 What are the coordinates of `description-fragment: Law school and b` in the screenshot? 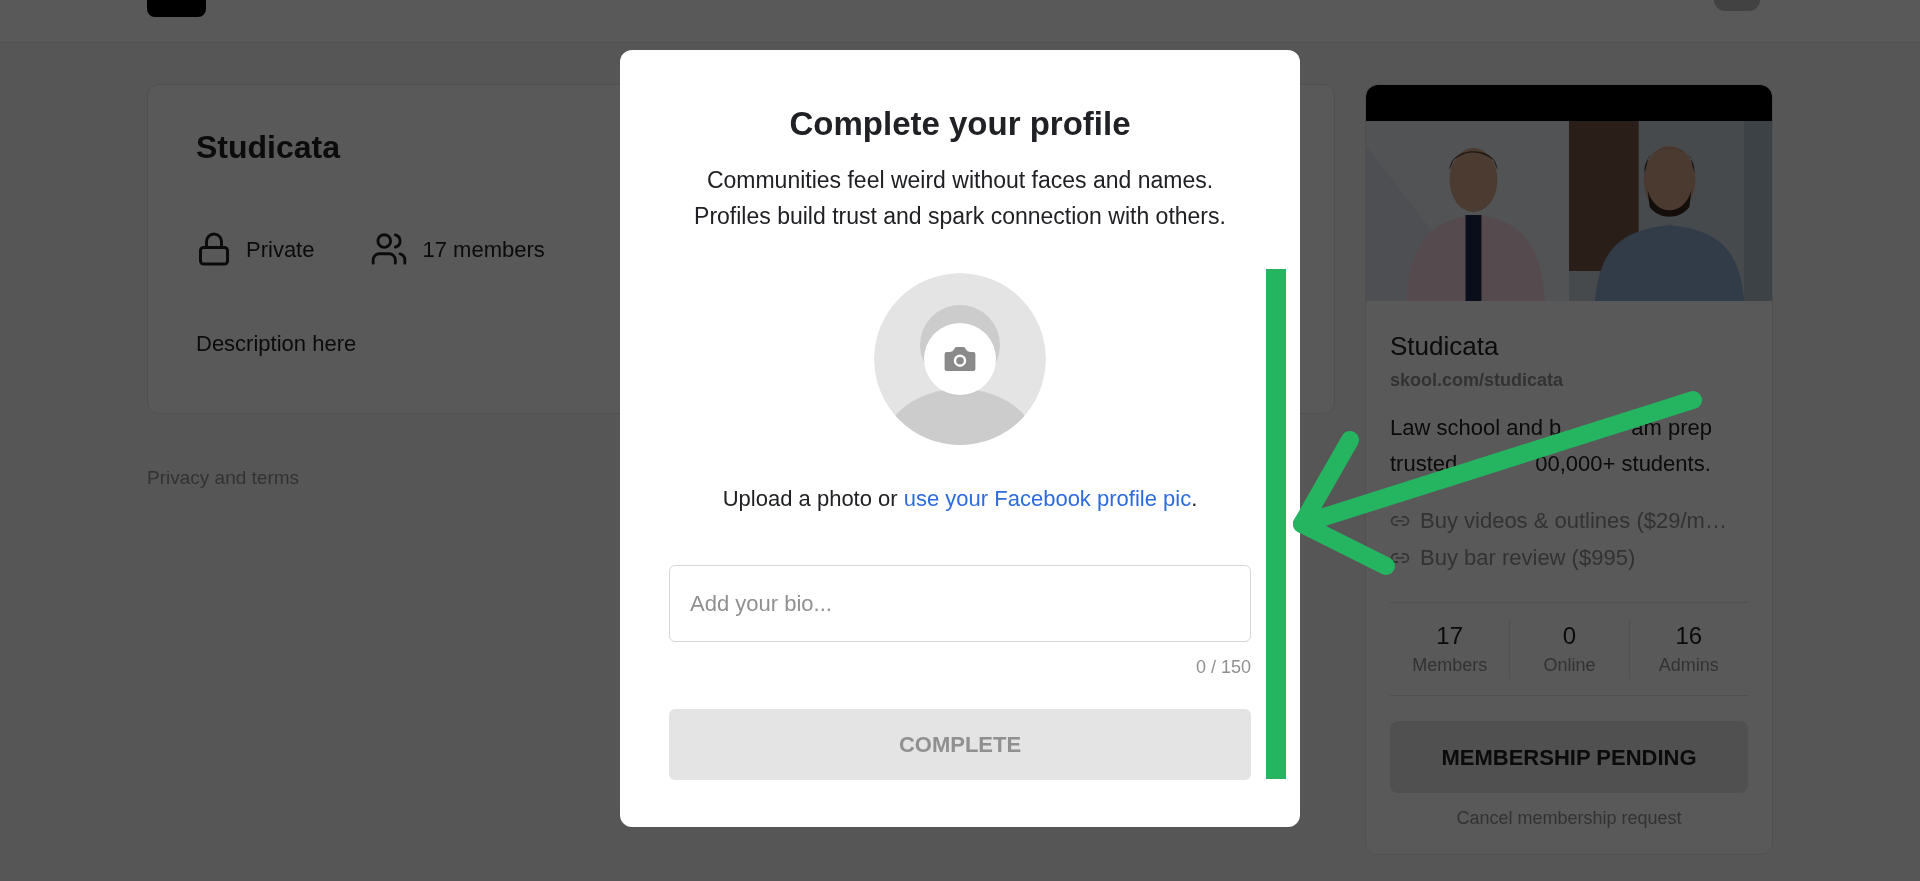 It's located at (1476, 428).